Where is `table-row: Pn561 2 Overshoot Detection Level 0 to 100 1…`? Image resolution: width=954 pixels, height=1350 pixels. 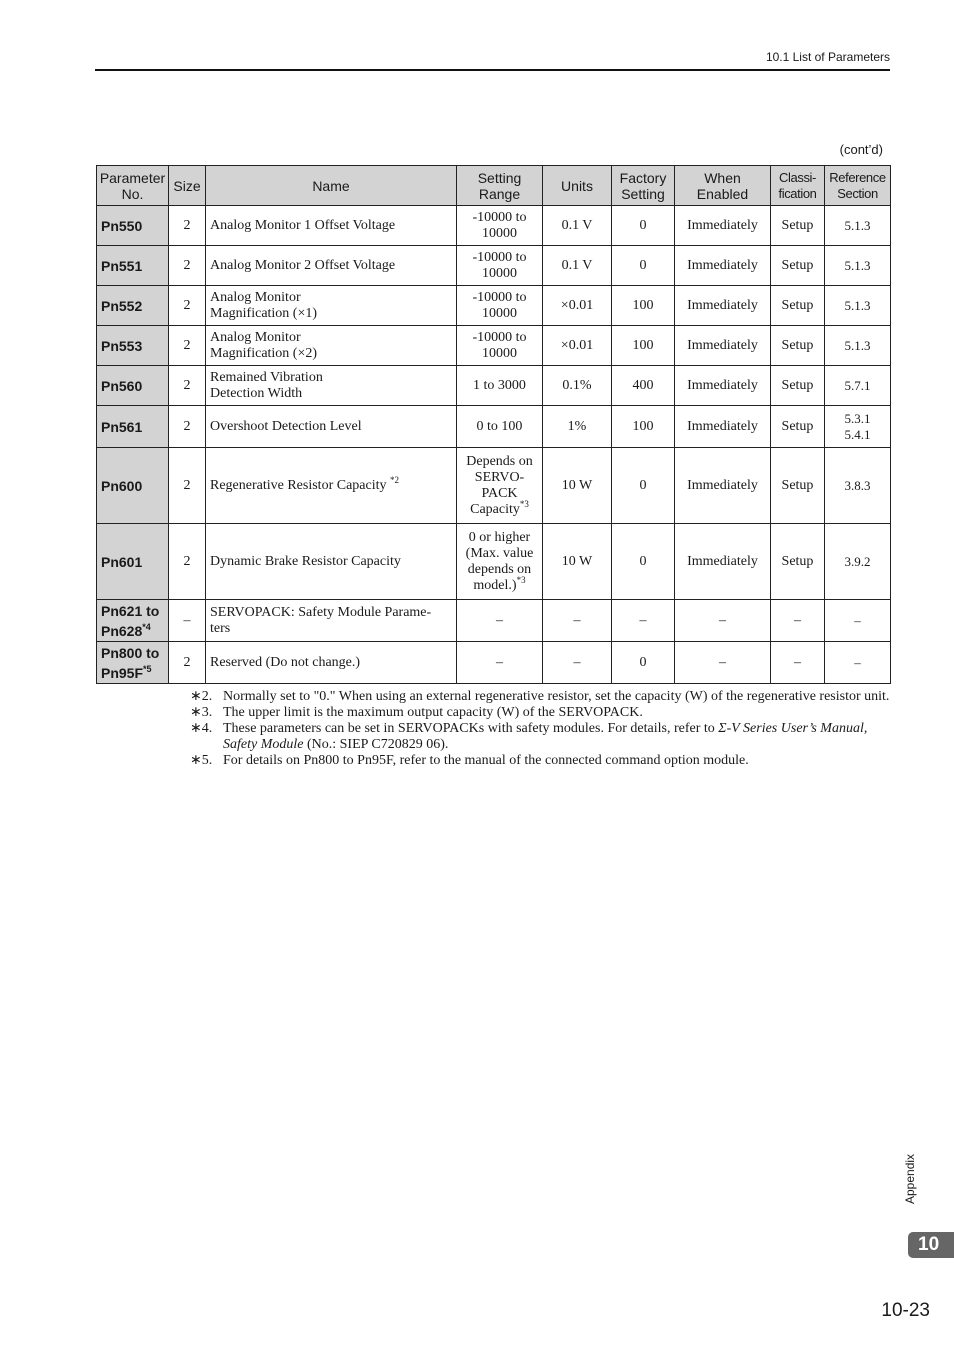
table-row: Pn561 2 Overshoot Detection Level 0 to 100 1… is located at coordinates (493, 426).